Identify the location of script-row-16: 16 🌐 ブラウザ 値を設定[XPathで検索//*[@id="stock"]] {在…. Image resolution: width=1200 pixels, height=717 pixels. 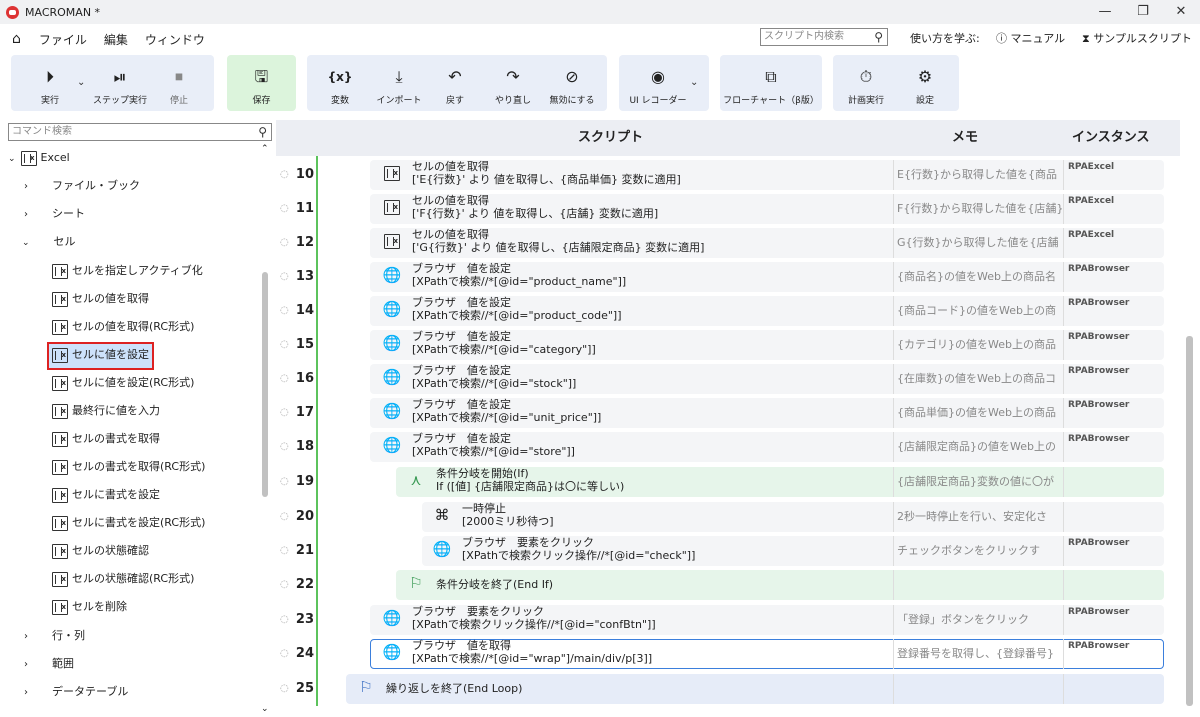
(731, 379).